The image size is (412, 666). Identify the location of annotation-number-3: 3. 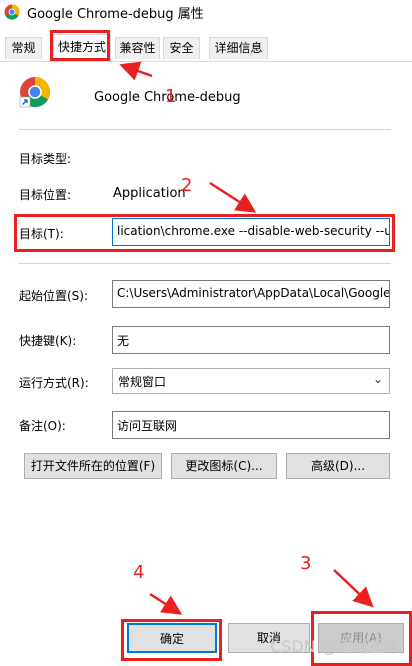
(306, 563).